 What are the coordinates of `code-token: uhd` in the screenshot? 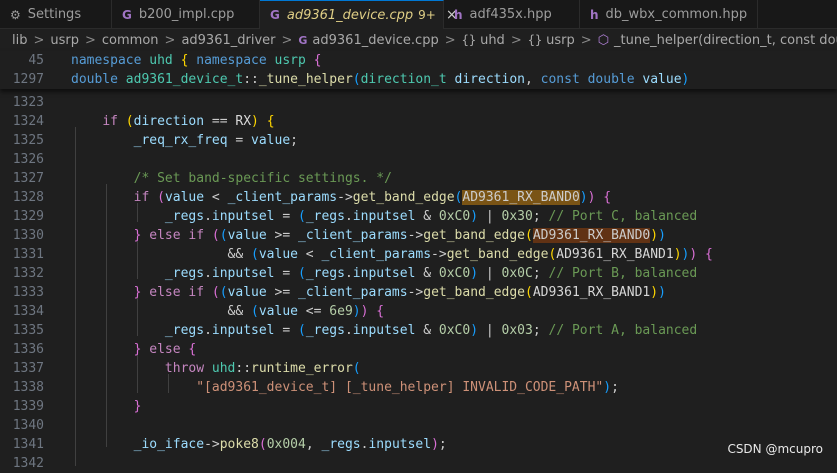 It's located at (223, 368).